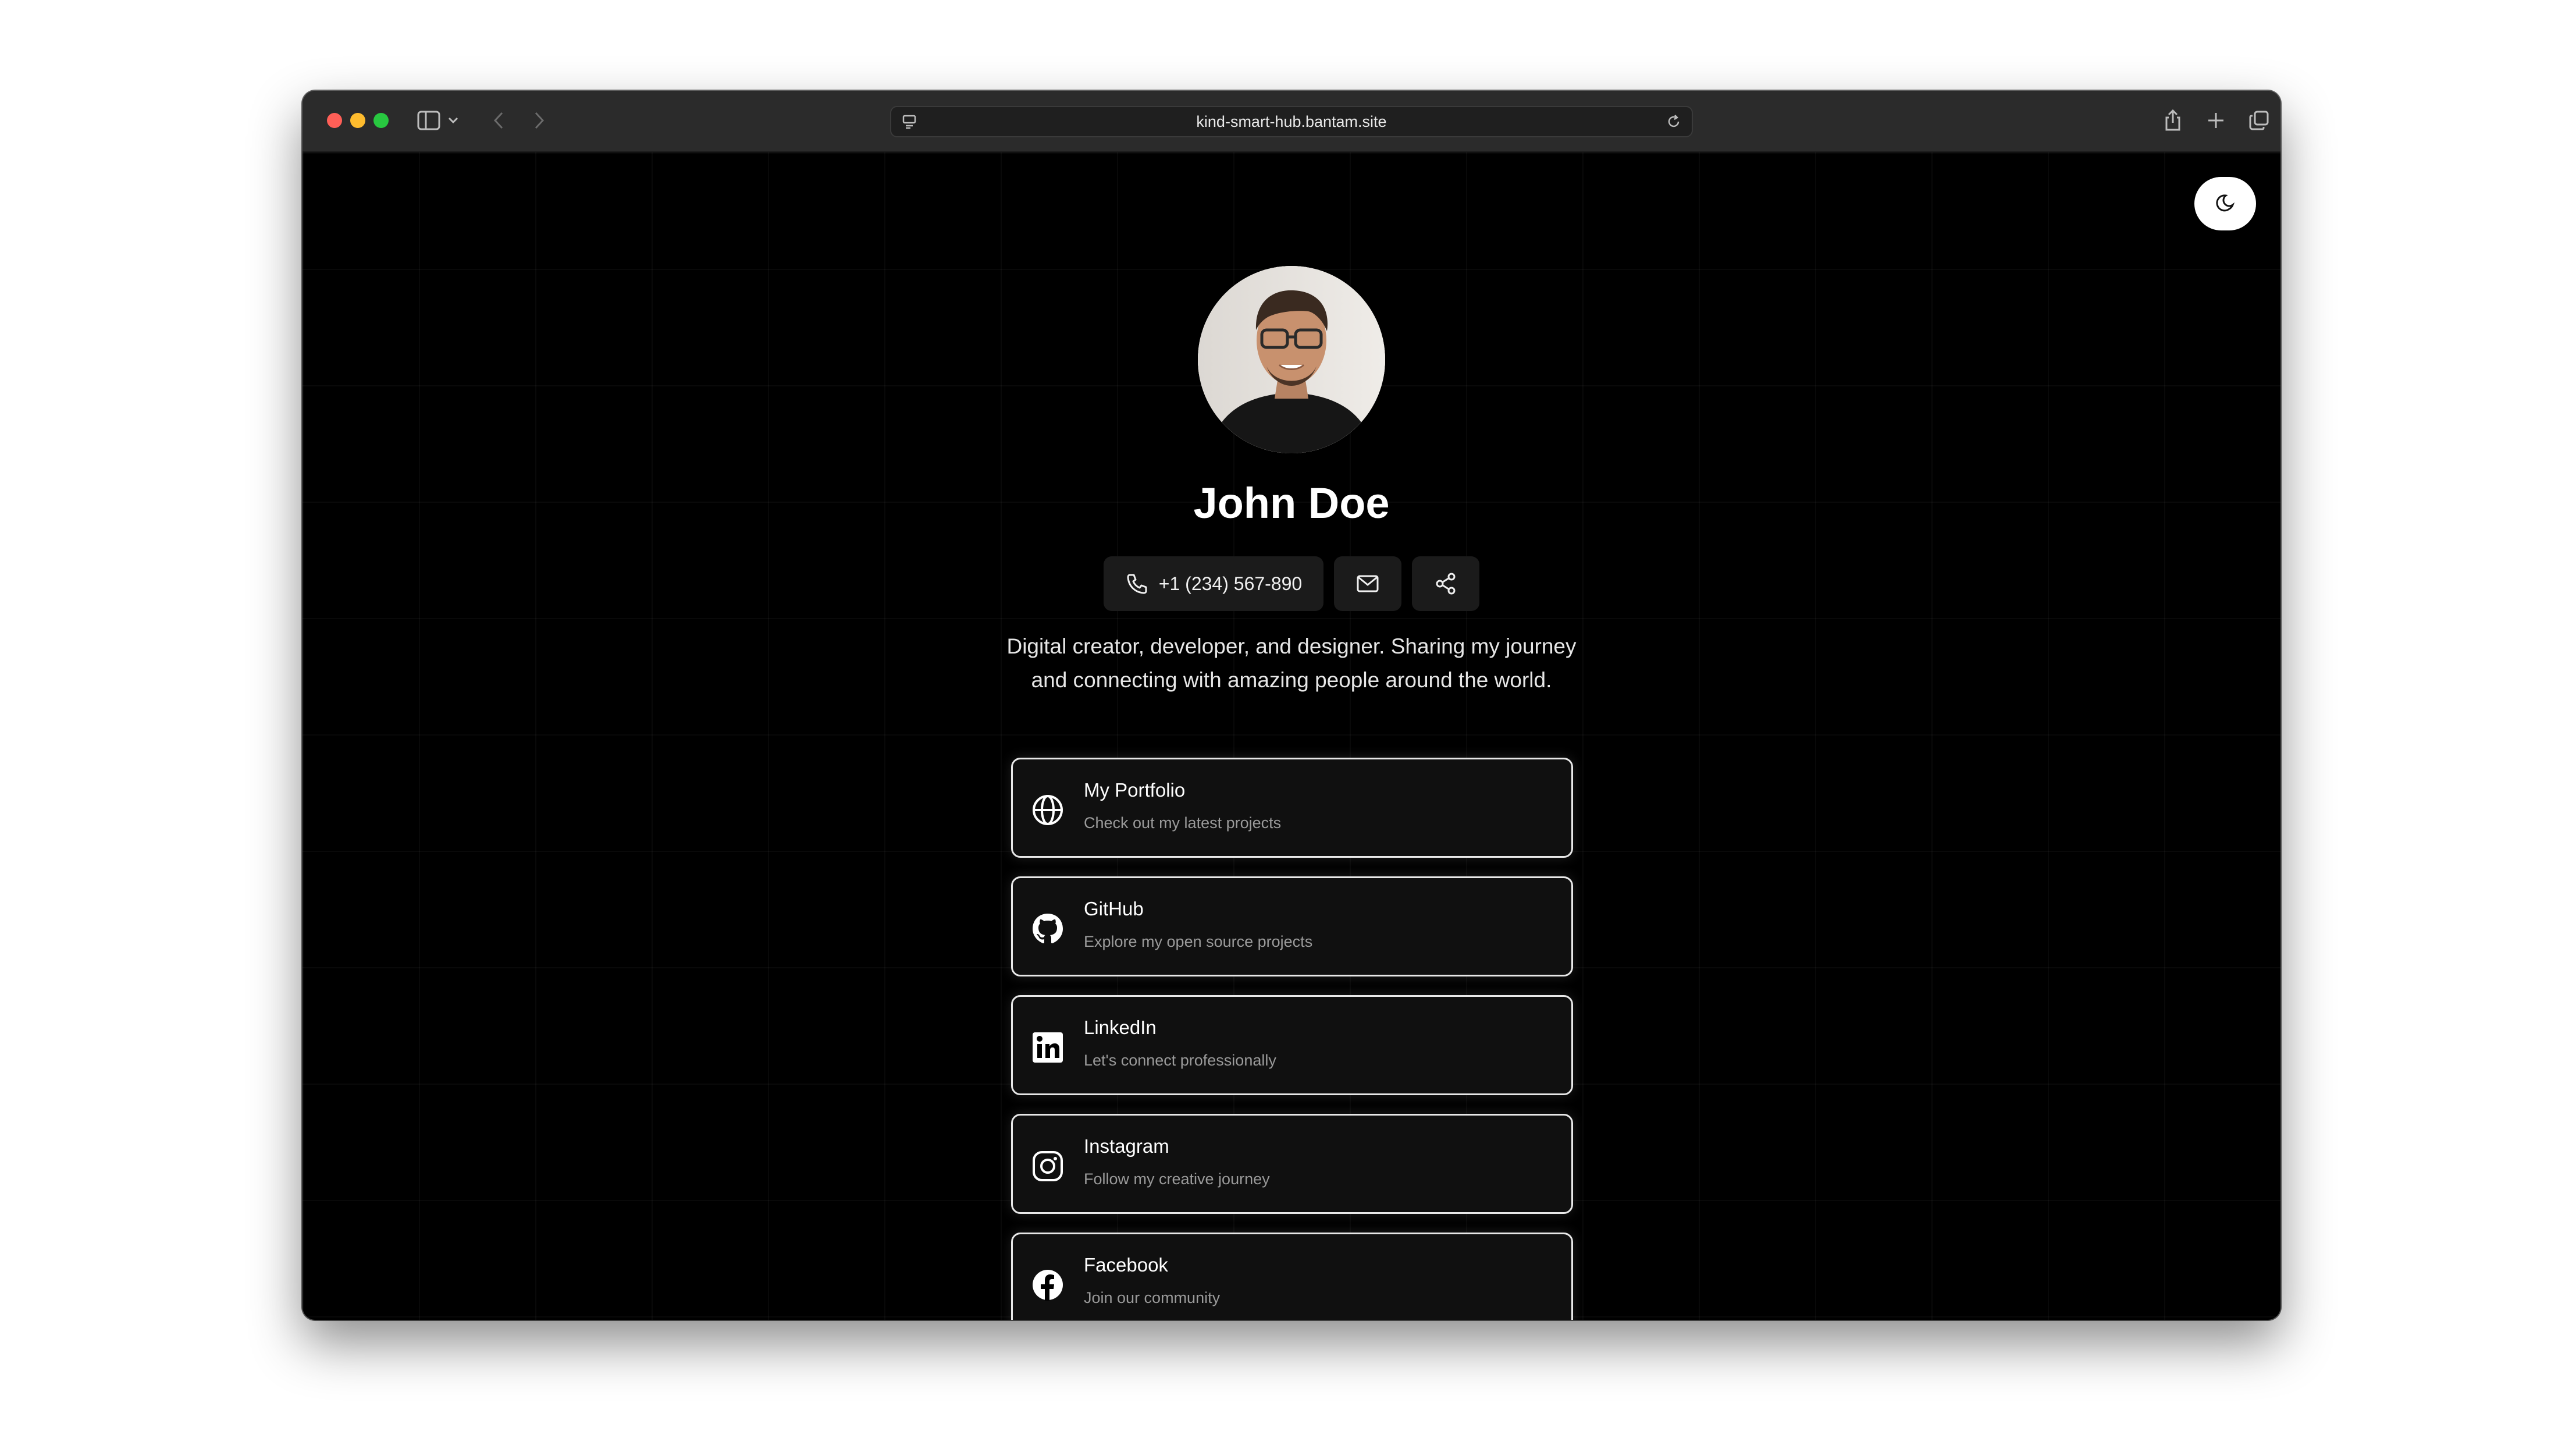 Image resolution: width=2576 pixels, height=1449 pixels. Describe the element at coordinates (1047, 1047) in the screenshot. I see `linkedin-icon` at that location.